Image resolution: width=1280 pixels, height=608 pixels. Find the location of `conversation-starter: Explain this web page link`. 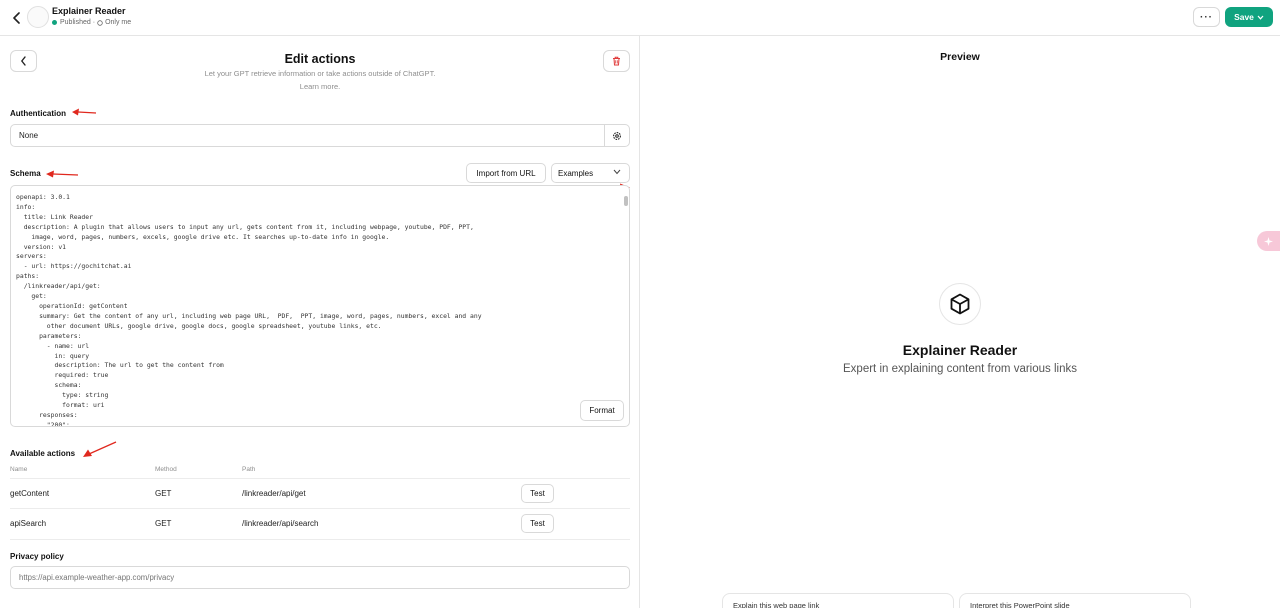

conversation-starter: Explain this web page link is located at coordinates (838, 600).